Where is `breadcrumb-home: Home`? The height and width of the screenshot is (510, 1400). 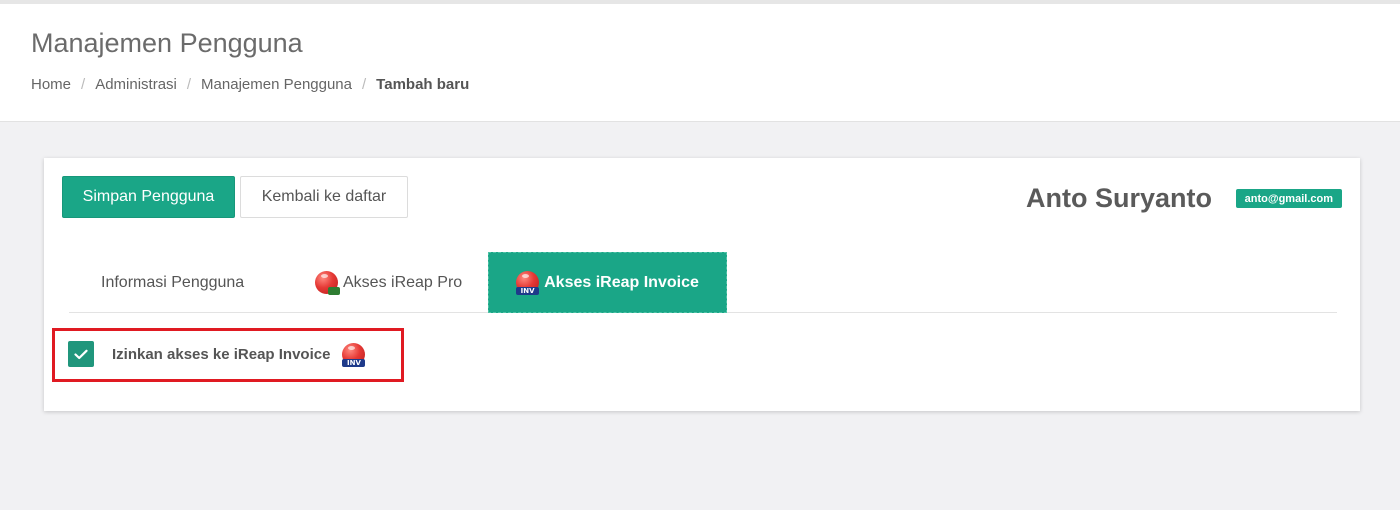 breadcrumb-home: Home is located at coordinates (51, 84).